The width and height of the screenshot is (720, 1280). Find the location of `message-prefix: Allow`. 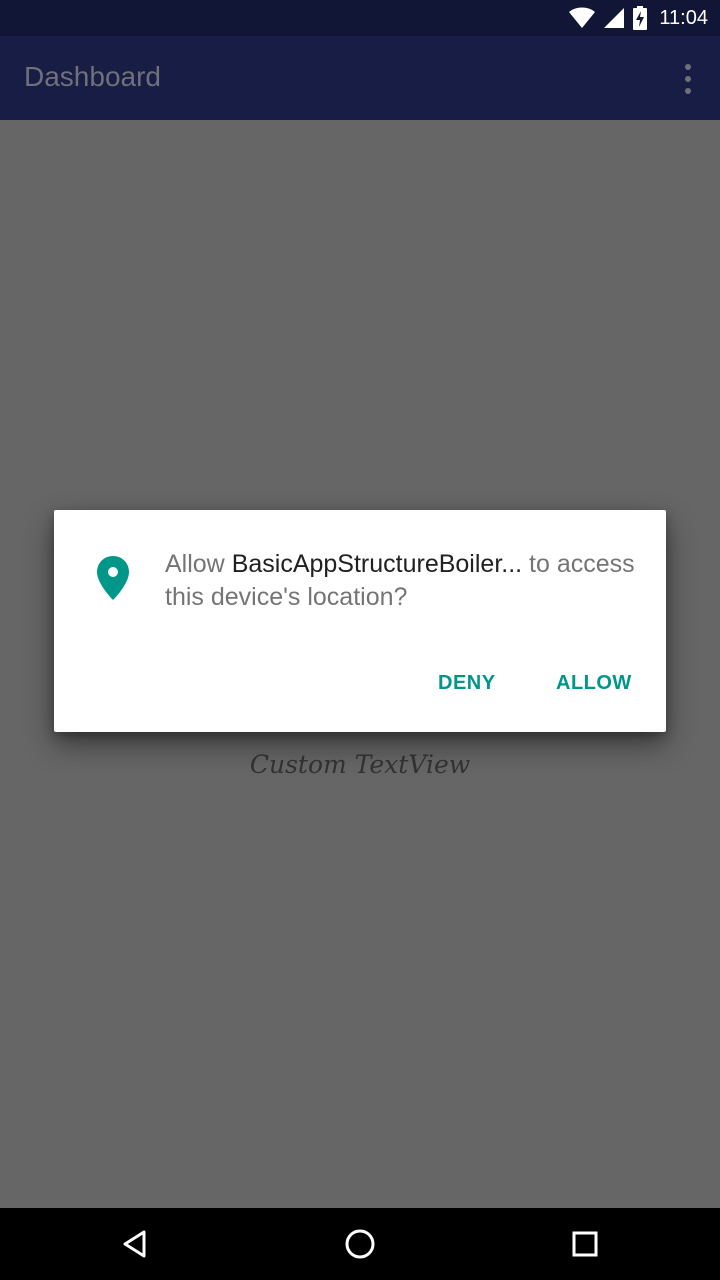

message-prefix: Allow is located at coordinates (198, 564).